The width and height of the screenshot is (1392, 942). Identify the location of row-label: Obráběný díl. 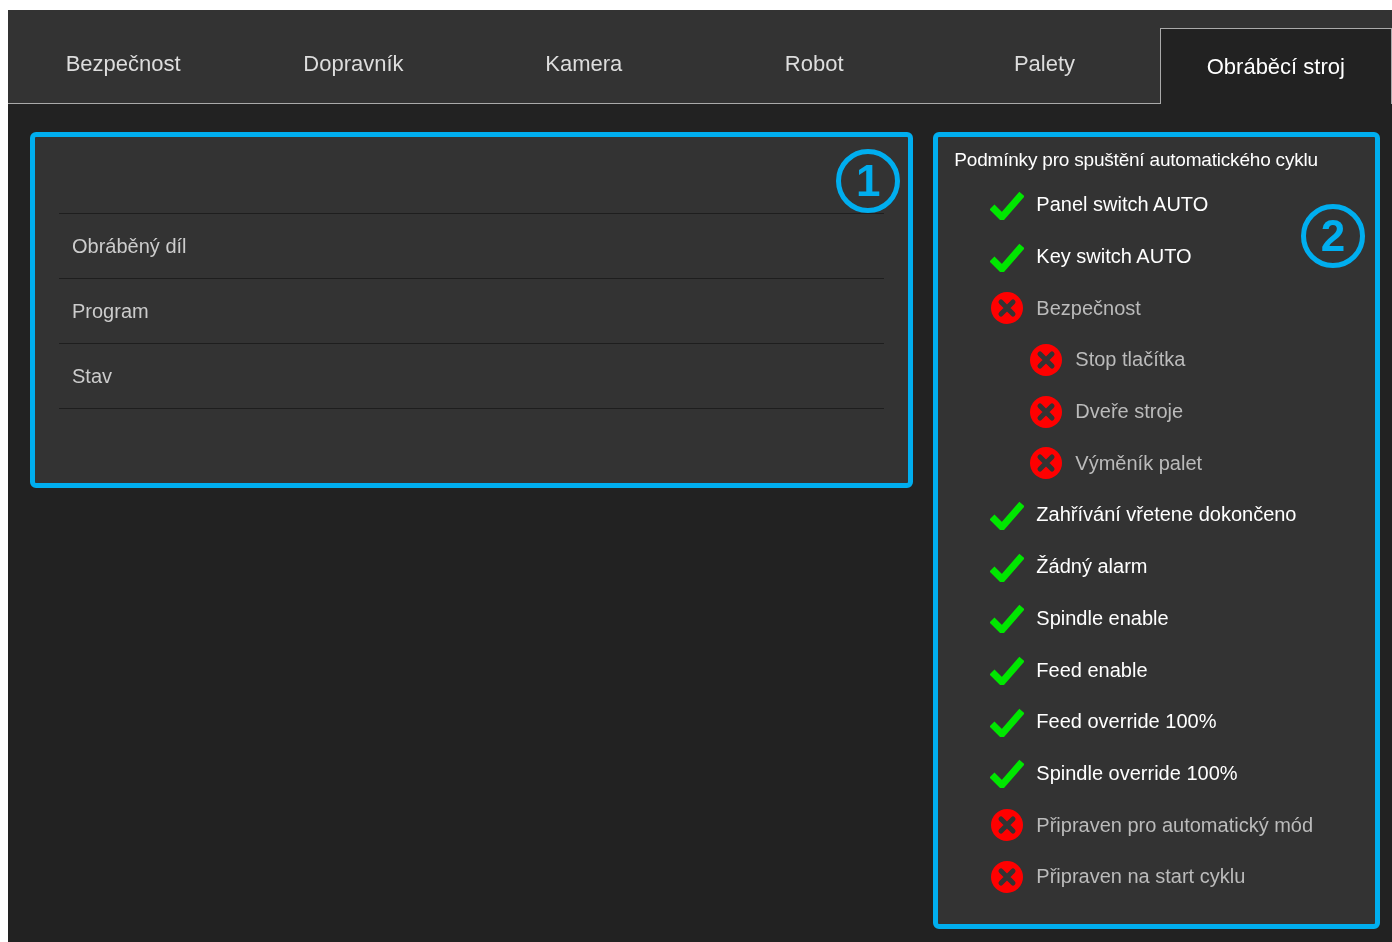
(129, 246).